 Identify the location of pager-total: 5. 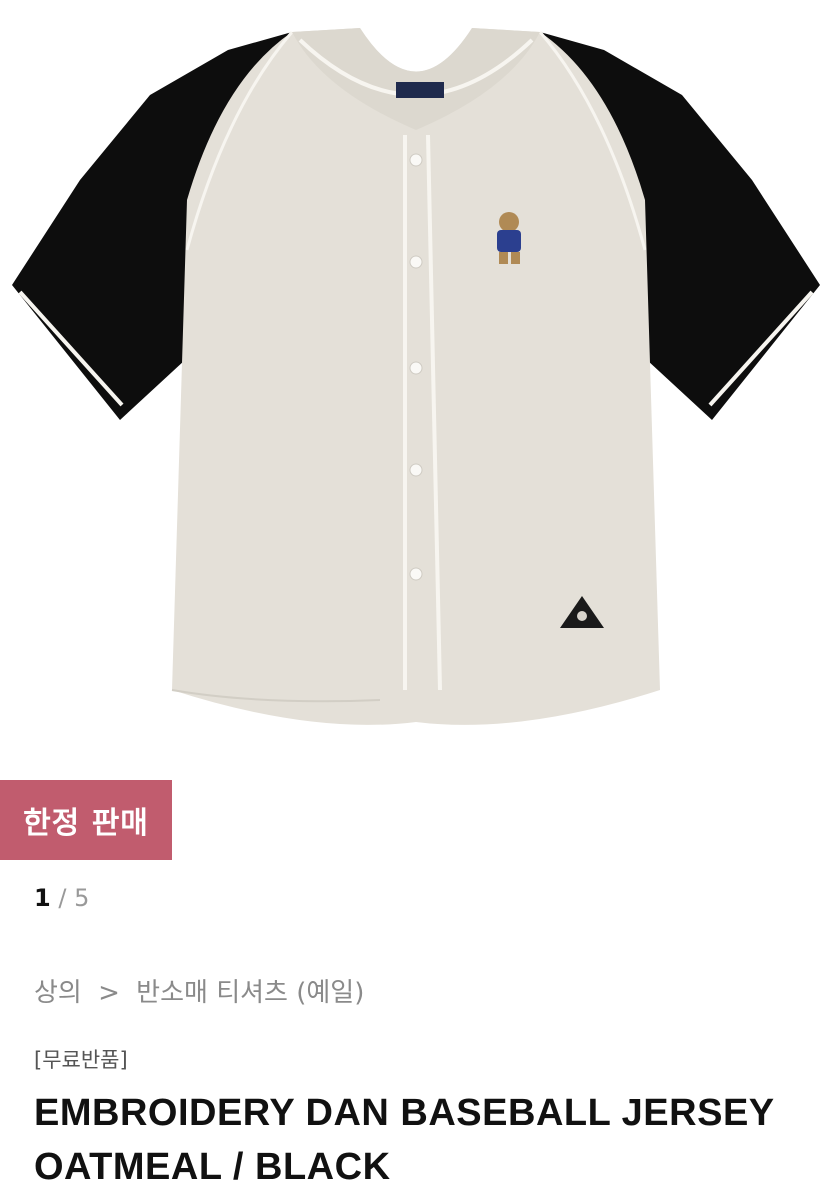
(82, 898).